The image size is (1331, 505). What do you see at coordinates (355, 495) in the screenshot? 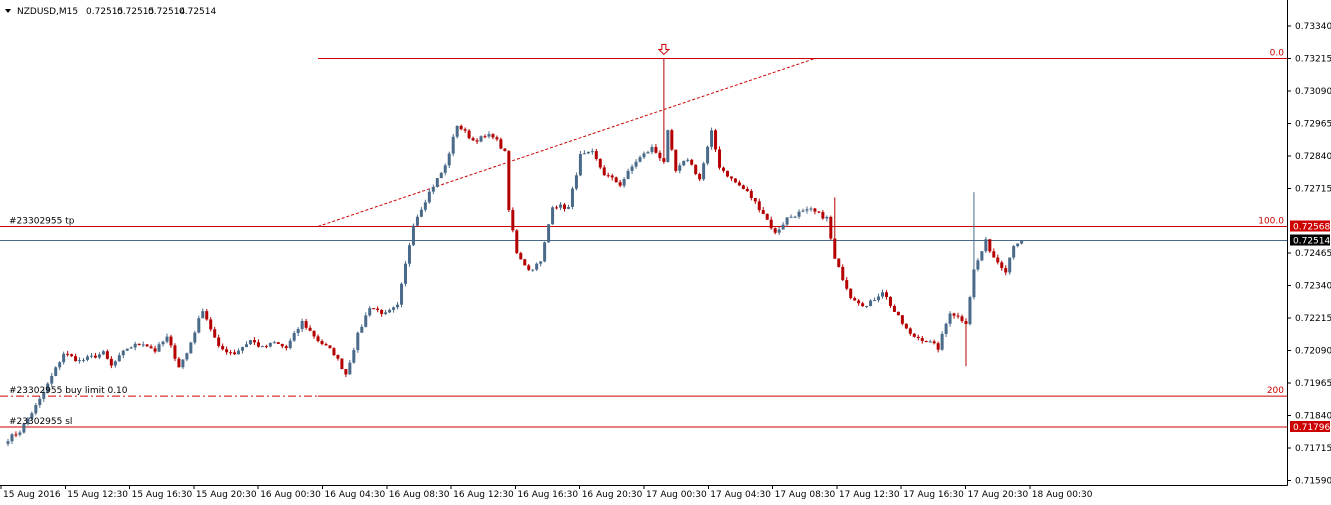
I see `time-tick-label: 16 Aug 04:30` at bounding box center [355, 495].